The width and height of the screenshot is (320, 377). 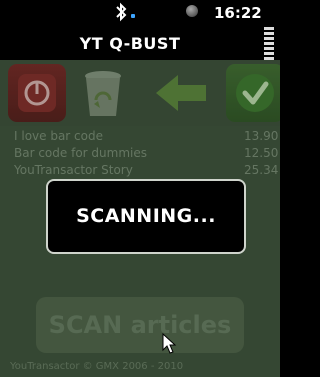 I want to click on status-indicator-icon, so click(x=192, y=11).